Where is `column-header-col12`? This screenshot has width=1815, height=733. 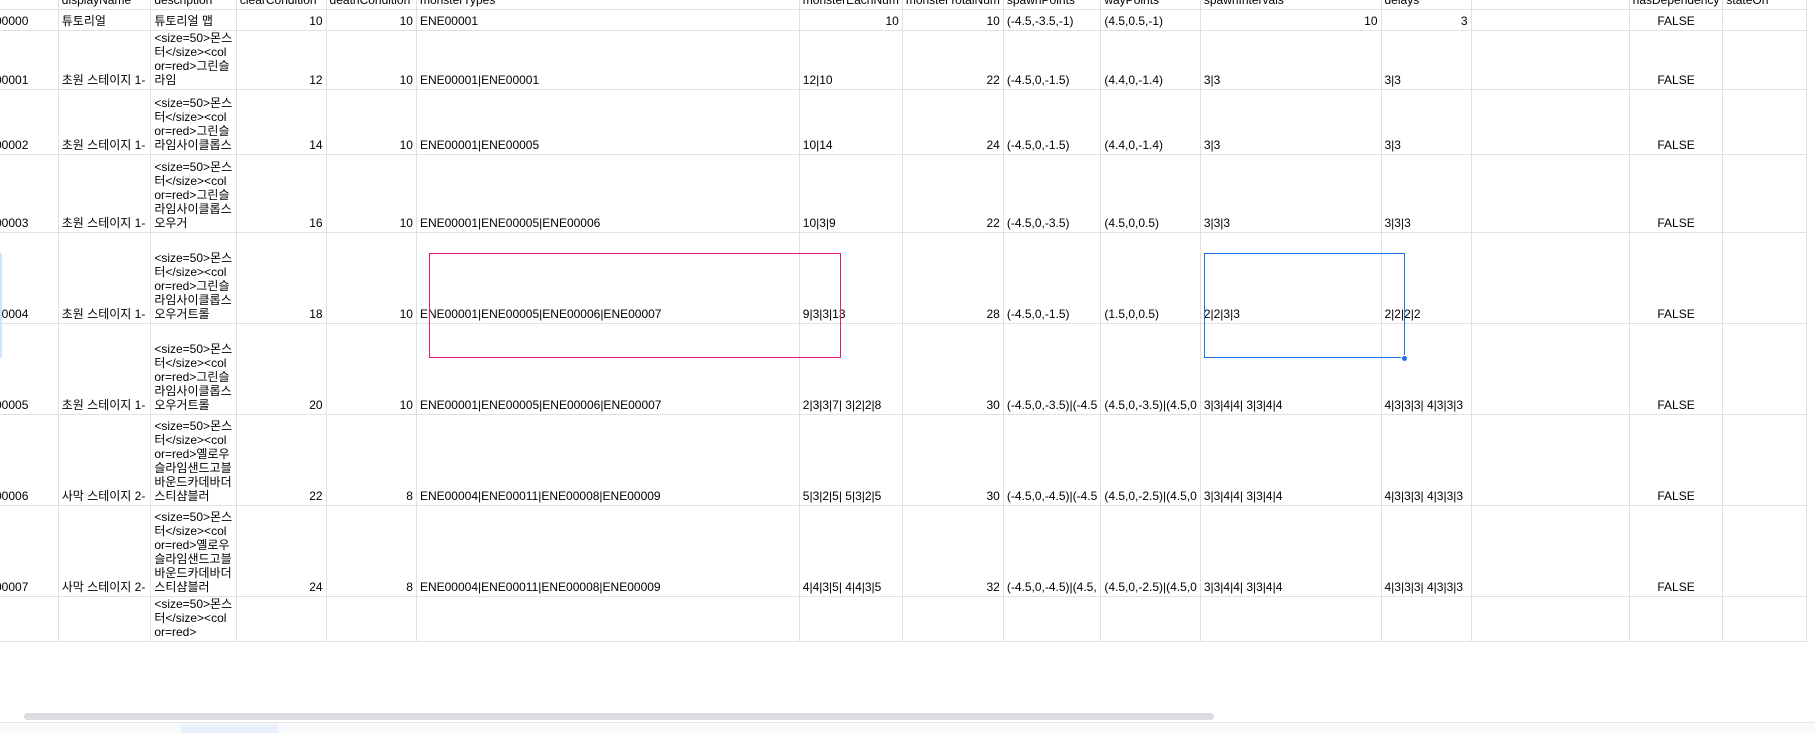 column-header-col12 is located at coordinates (1550, 5).